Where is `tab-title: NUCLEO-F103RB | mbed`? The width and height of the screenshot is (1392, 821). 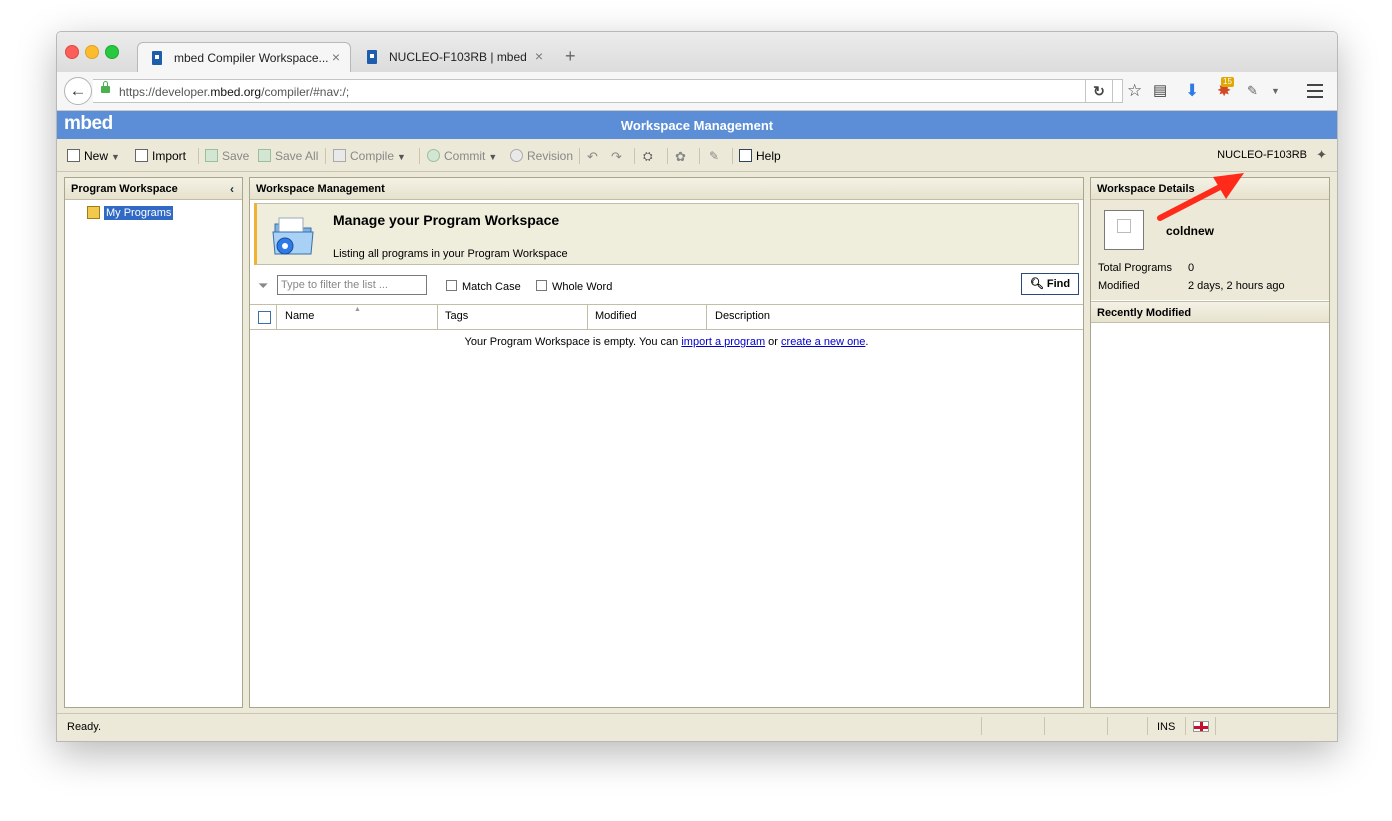 tab-title: NUCLEO-F103RB | mbed is located at coordinates (458, 57).